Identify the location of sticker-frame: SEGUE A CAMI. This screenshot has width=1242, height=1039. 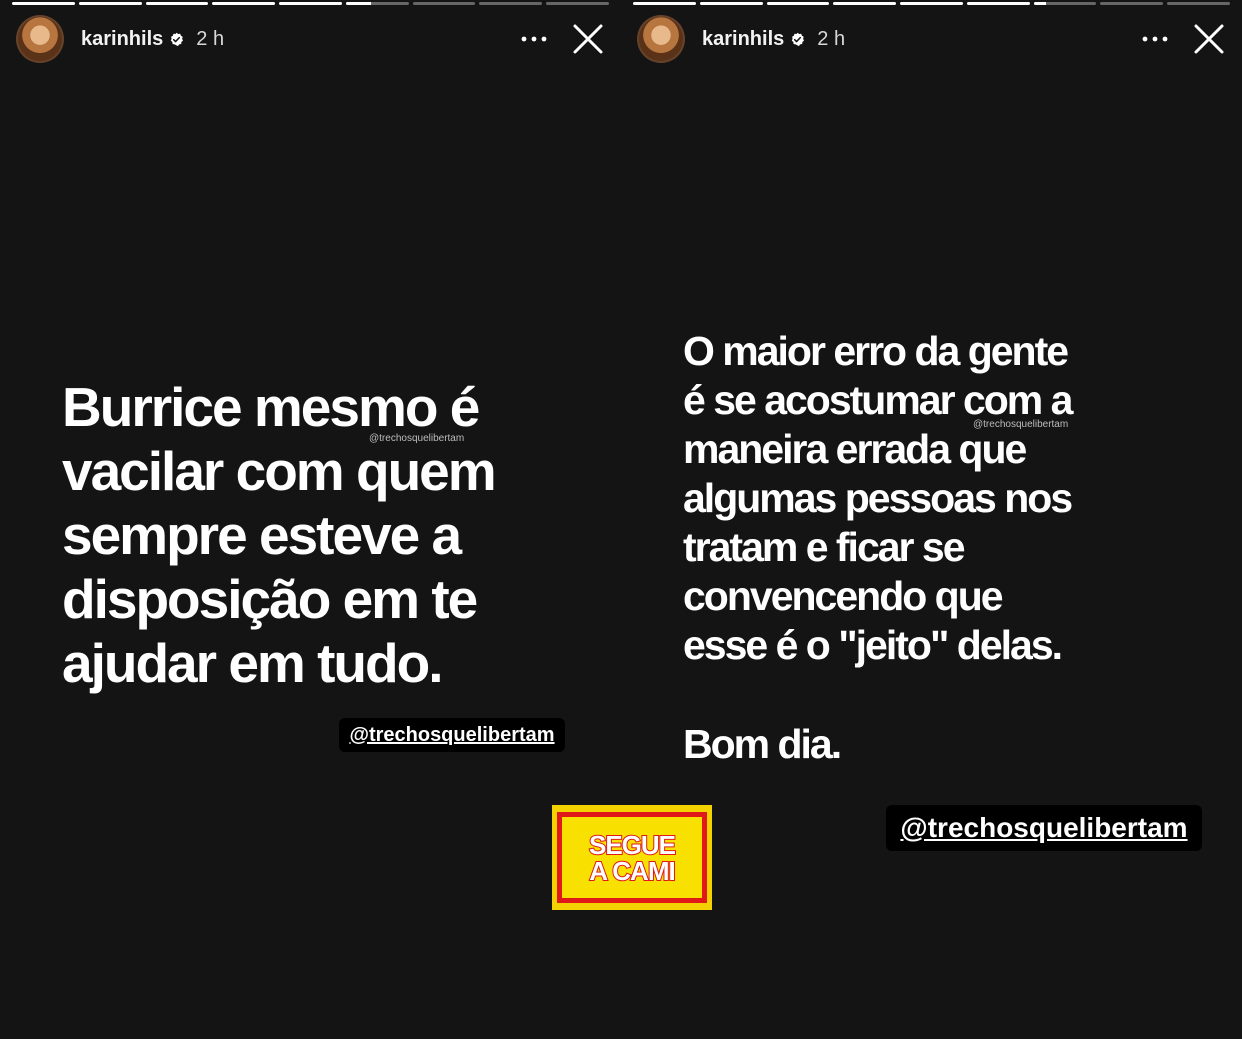
(632, 857).